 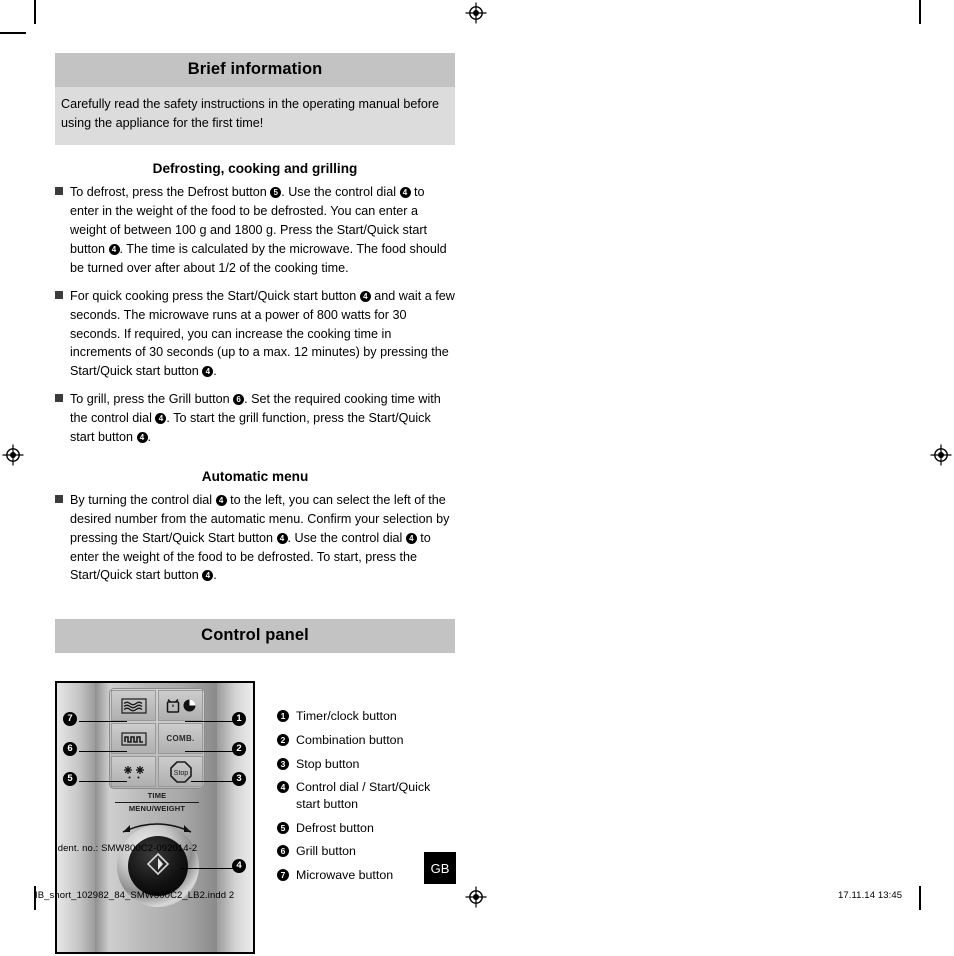 What do you see at coordinates (13, 33) in the screenshot?
I see `crop-mark-top-left-horizontal` at bounding box center [13, 33].